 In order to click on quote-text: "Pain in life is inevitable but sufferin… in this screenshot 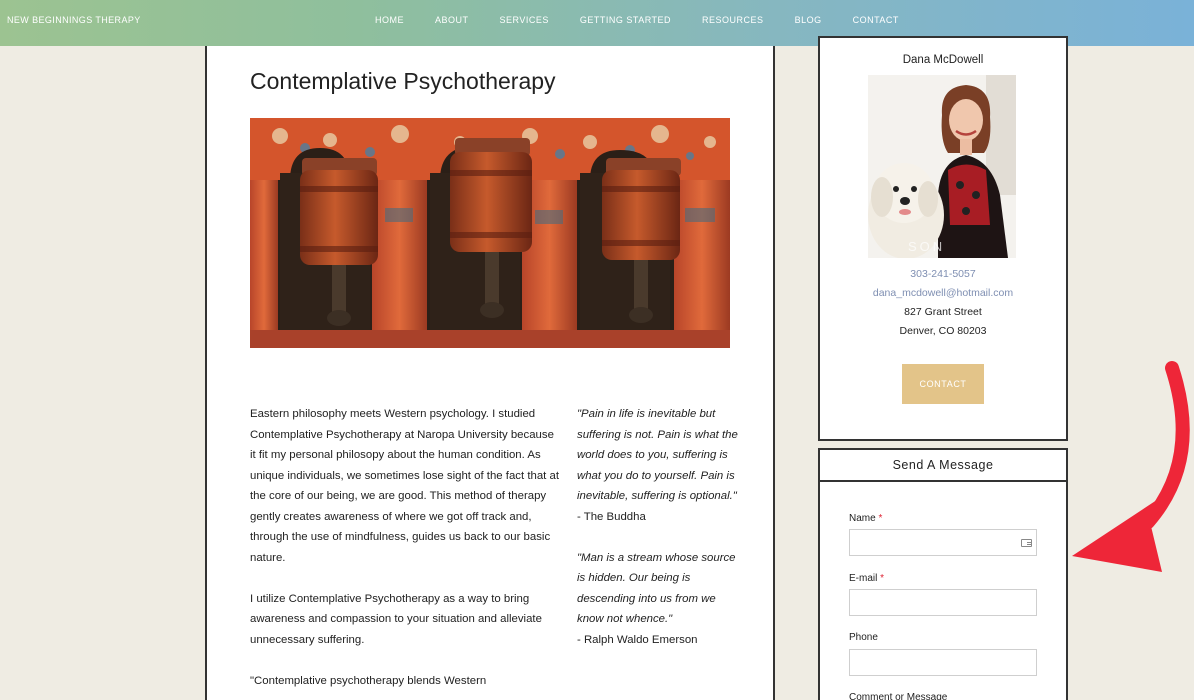, I will do `click(657, 455)`.